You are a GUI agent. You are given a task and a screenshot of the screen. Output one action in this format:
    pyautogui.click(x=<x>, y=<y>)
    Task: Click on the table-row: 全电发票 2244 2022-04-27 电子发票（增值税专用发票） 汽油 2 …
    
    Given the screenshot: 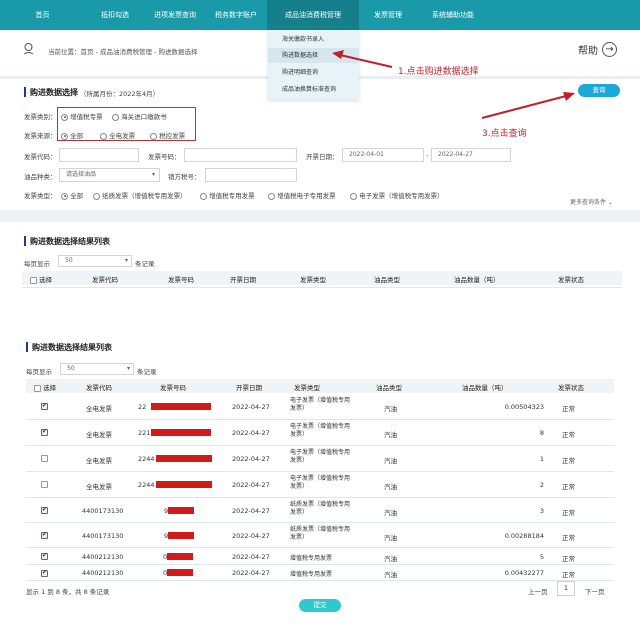 What is the action you would take?
    pyautogui.click(x=320, y=485)
    